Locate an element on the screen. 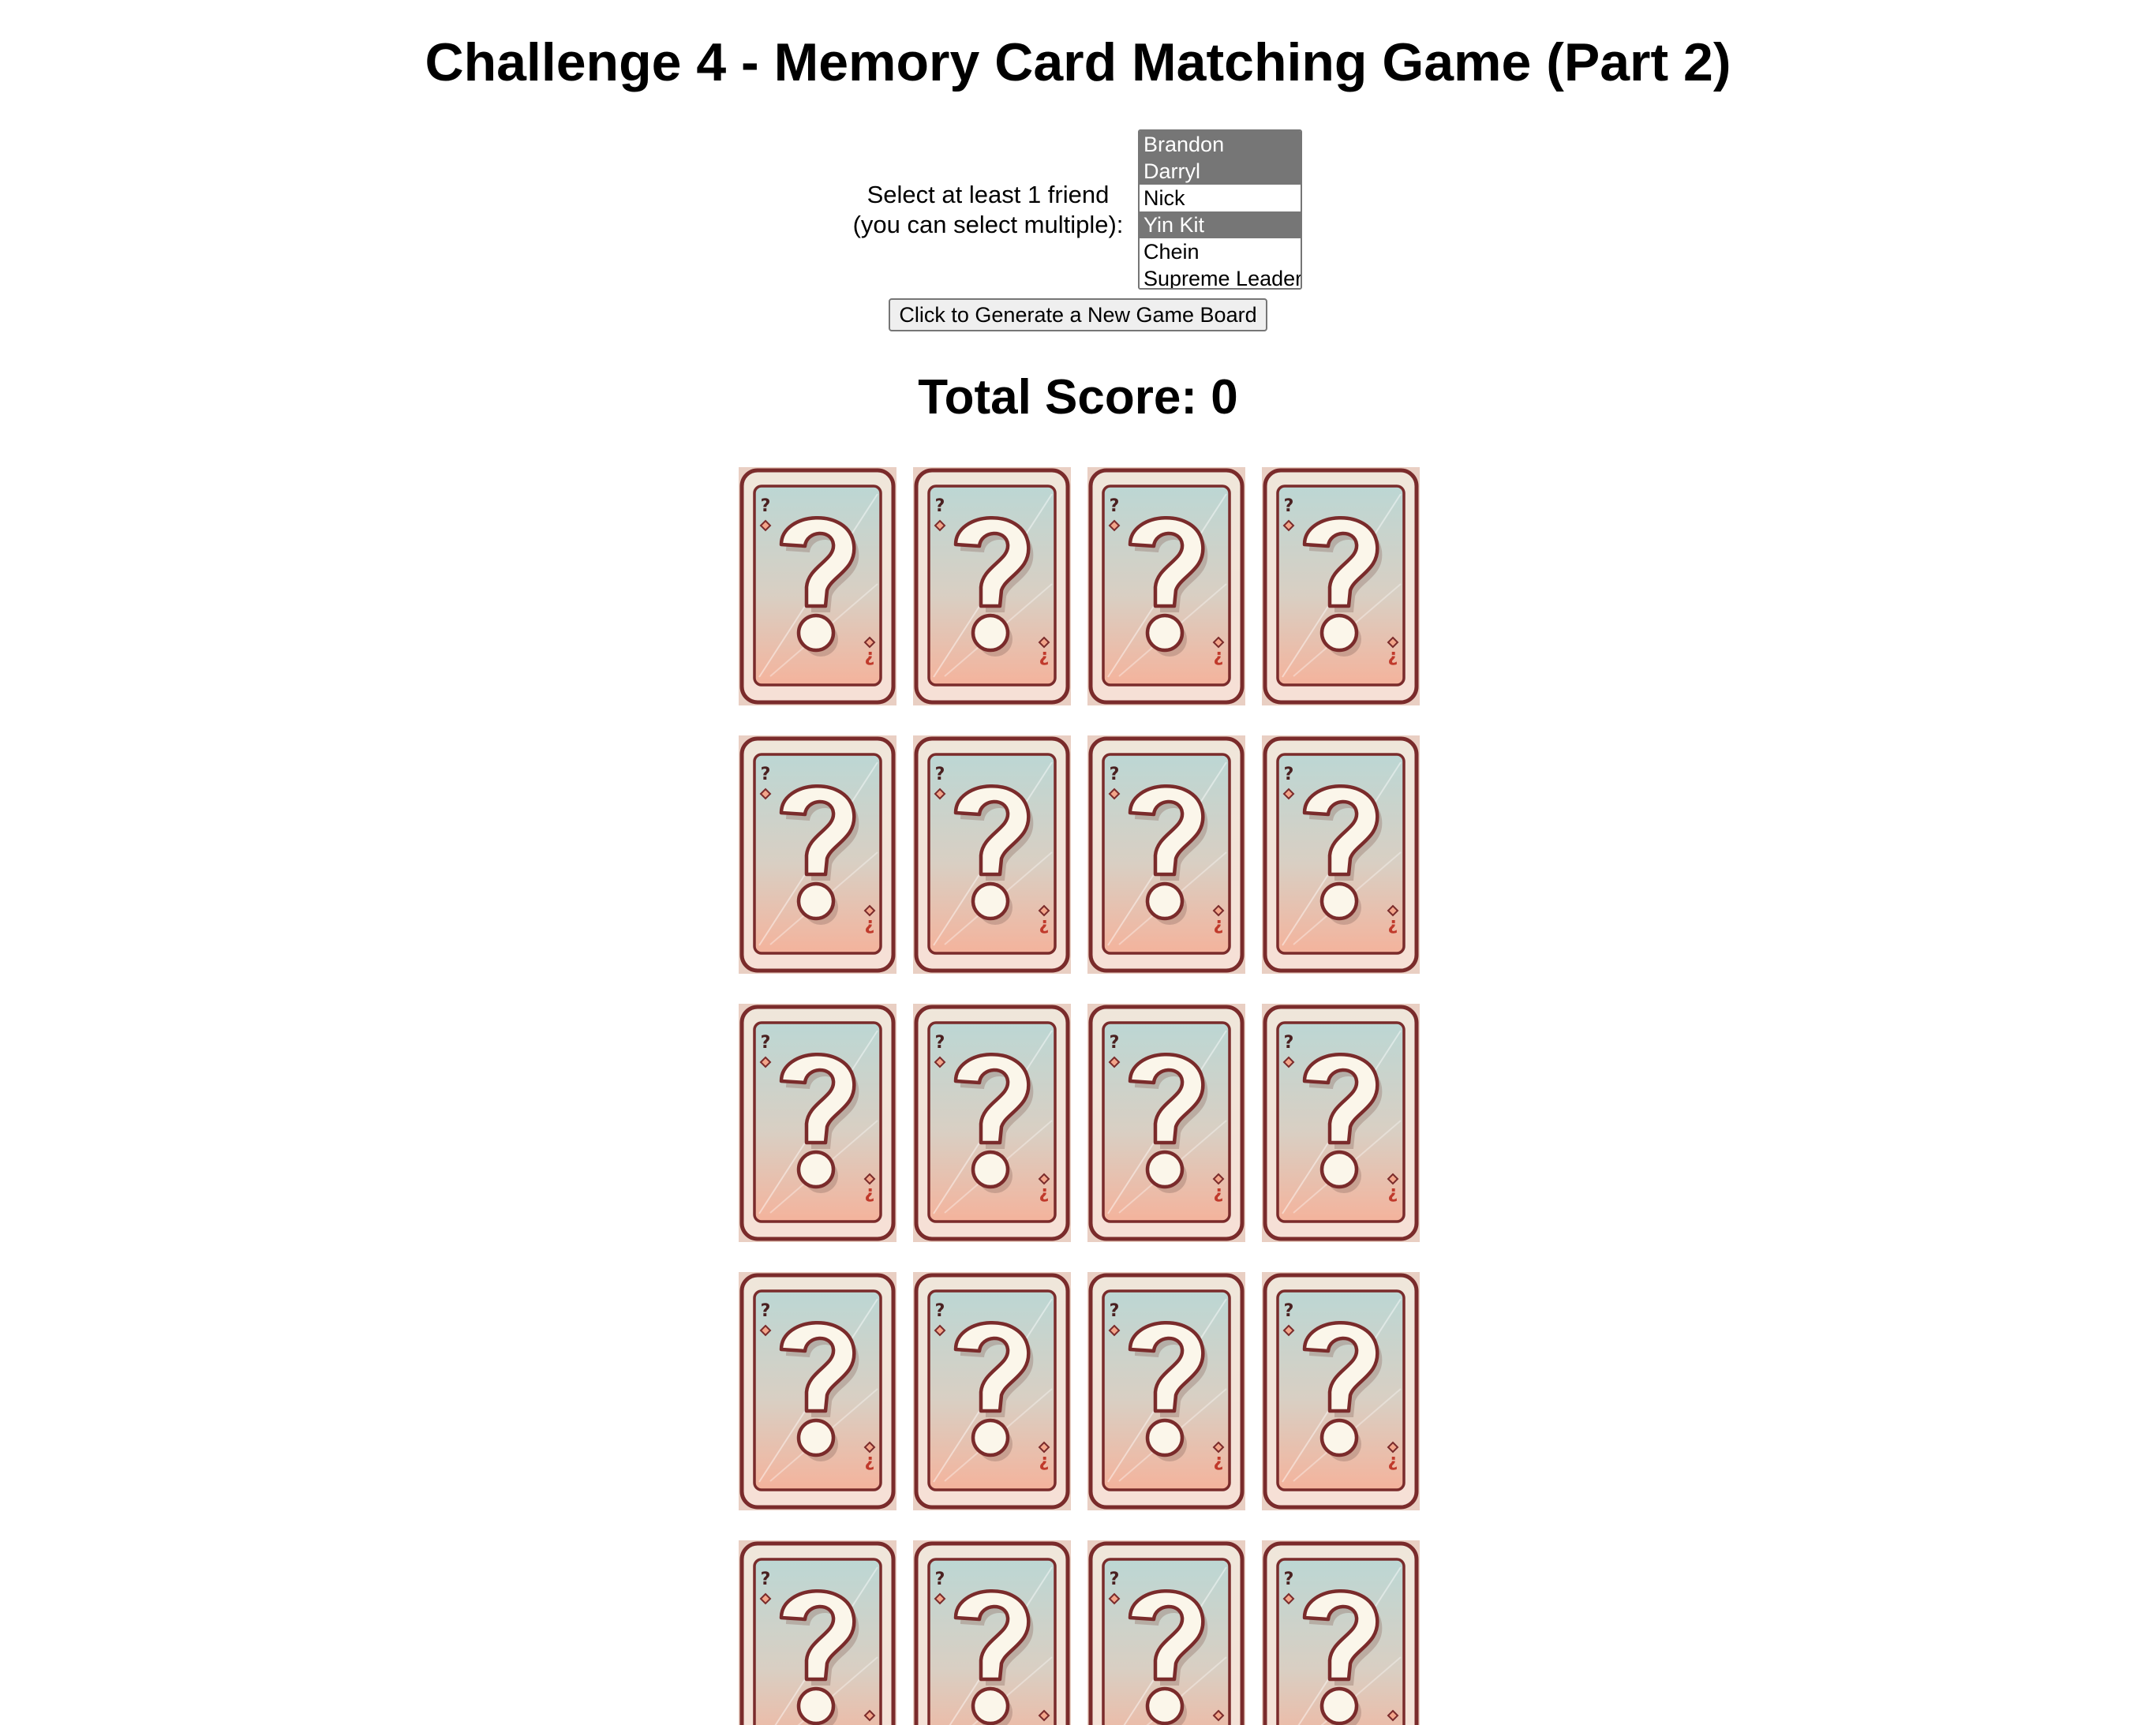 The width and height of the screenshot is (2156, 1725). friend-option: Darryl is located at coordinates (1220, 171).